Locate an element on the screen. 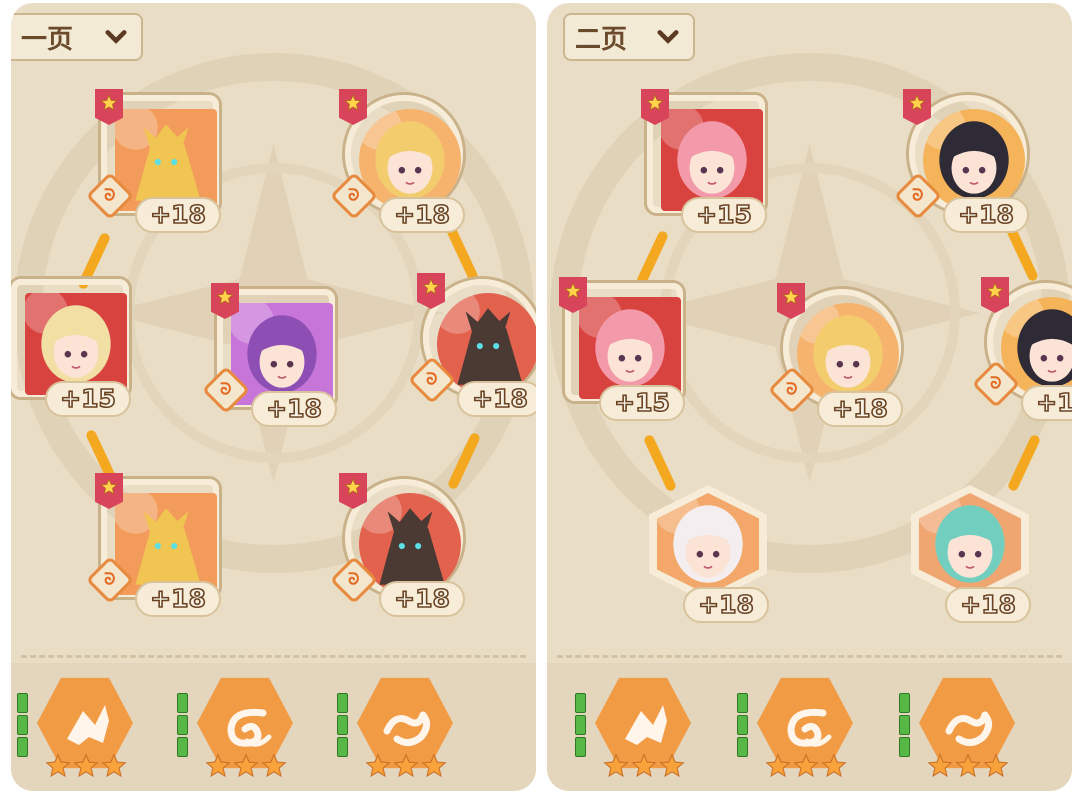 The width and height of the screenshot is (1080, 795). hero-frame is located at coordinates (70, 338).